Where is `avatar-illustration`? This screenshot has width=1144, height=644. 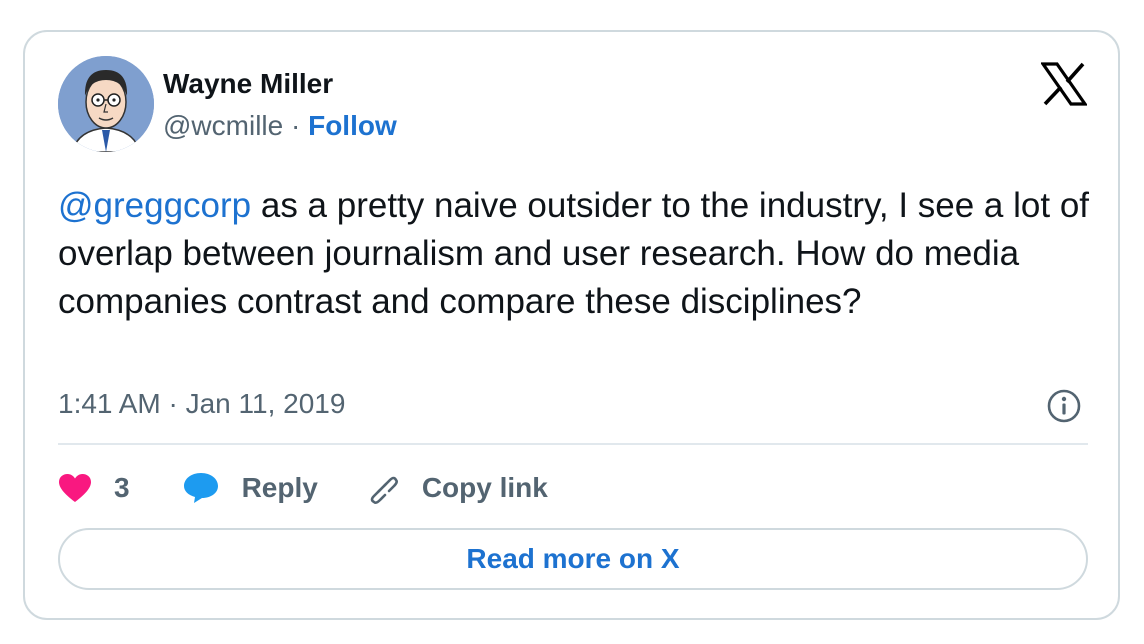
avatar-illustration is located at coordinates (106, 104).